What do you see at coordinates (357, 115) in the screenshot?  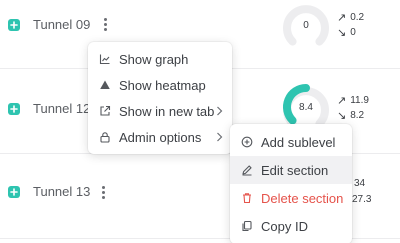 I see `download-value: 8.2` at bounding box center [357, 115].